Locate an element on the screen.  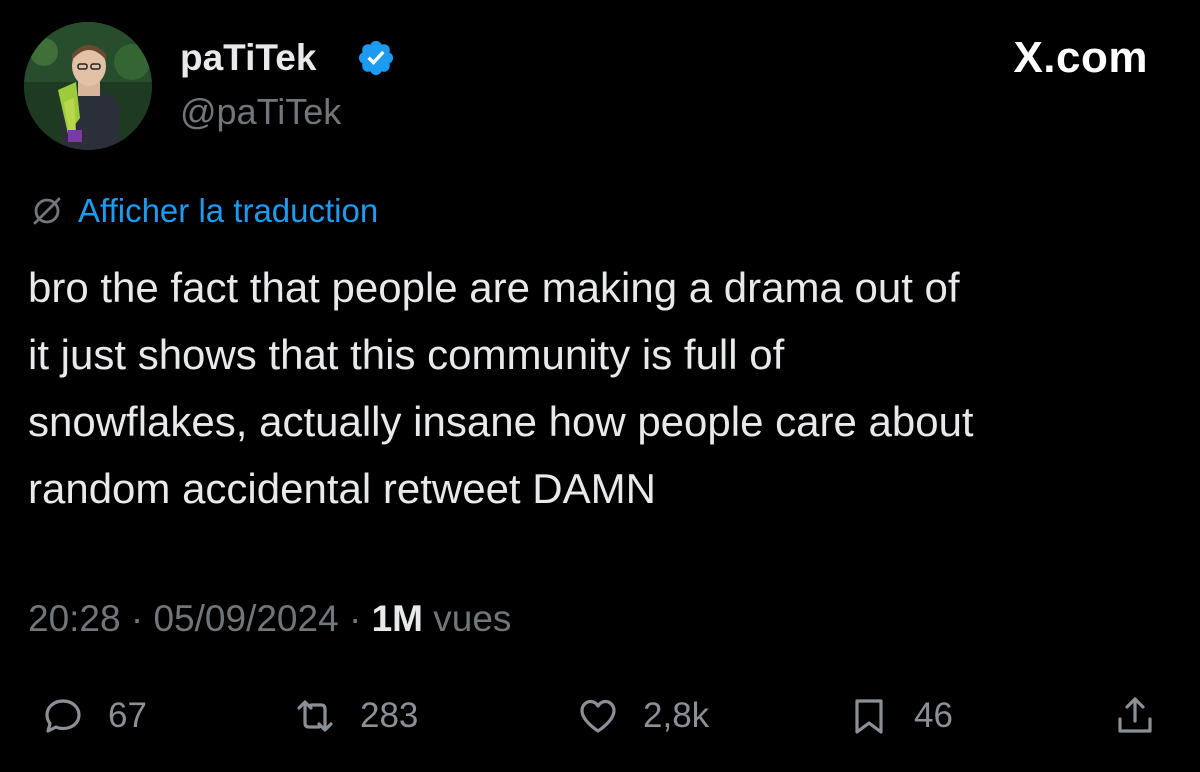
like-count: 2,8k is located at coordinates (676, 715).